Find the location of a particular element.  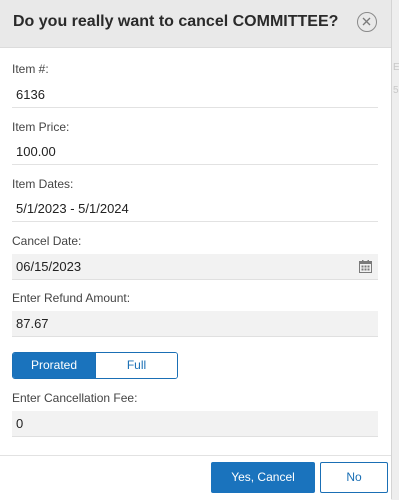

cancel-date-label: Cancel Date: is located at coordinates (47, 241).